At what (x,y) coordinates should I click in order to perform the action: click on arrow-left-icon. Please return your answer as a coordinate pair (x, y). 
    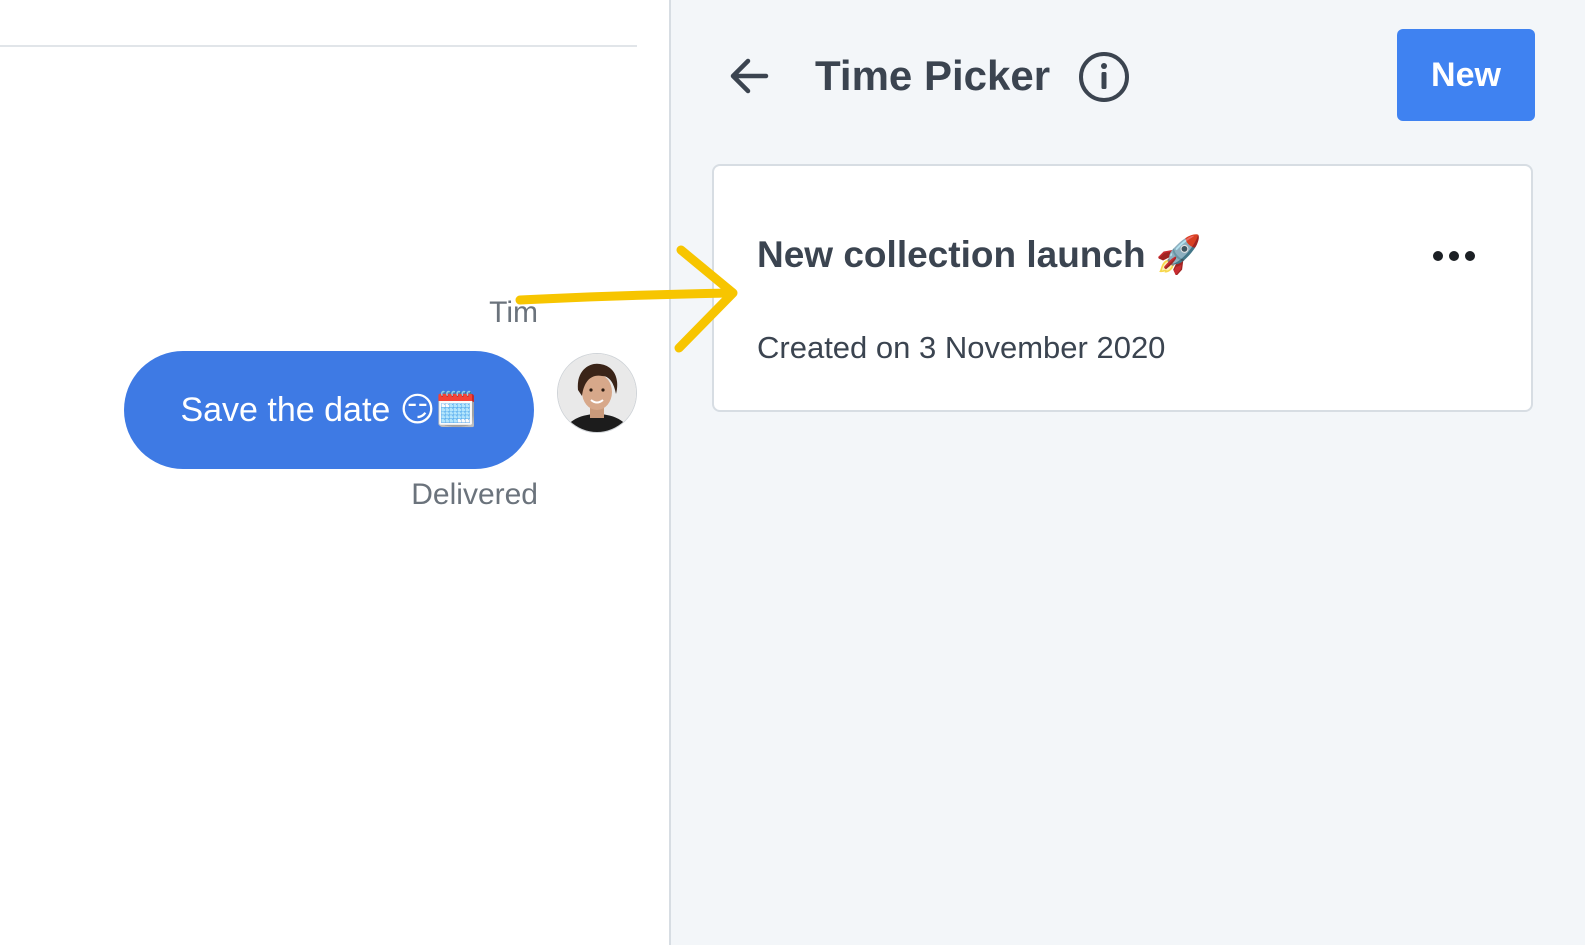
    Looking at the image, I should click on (749, 76).